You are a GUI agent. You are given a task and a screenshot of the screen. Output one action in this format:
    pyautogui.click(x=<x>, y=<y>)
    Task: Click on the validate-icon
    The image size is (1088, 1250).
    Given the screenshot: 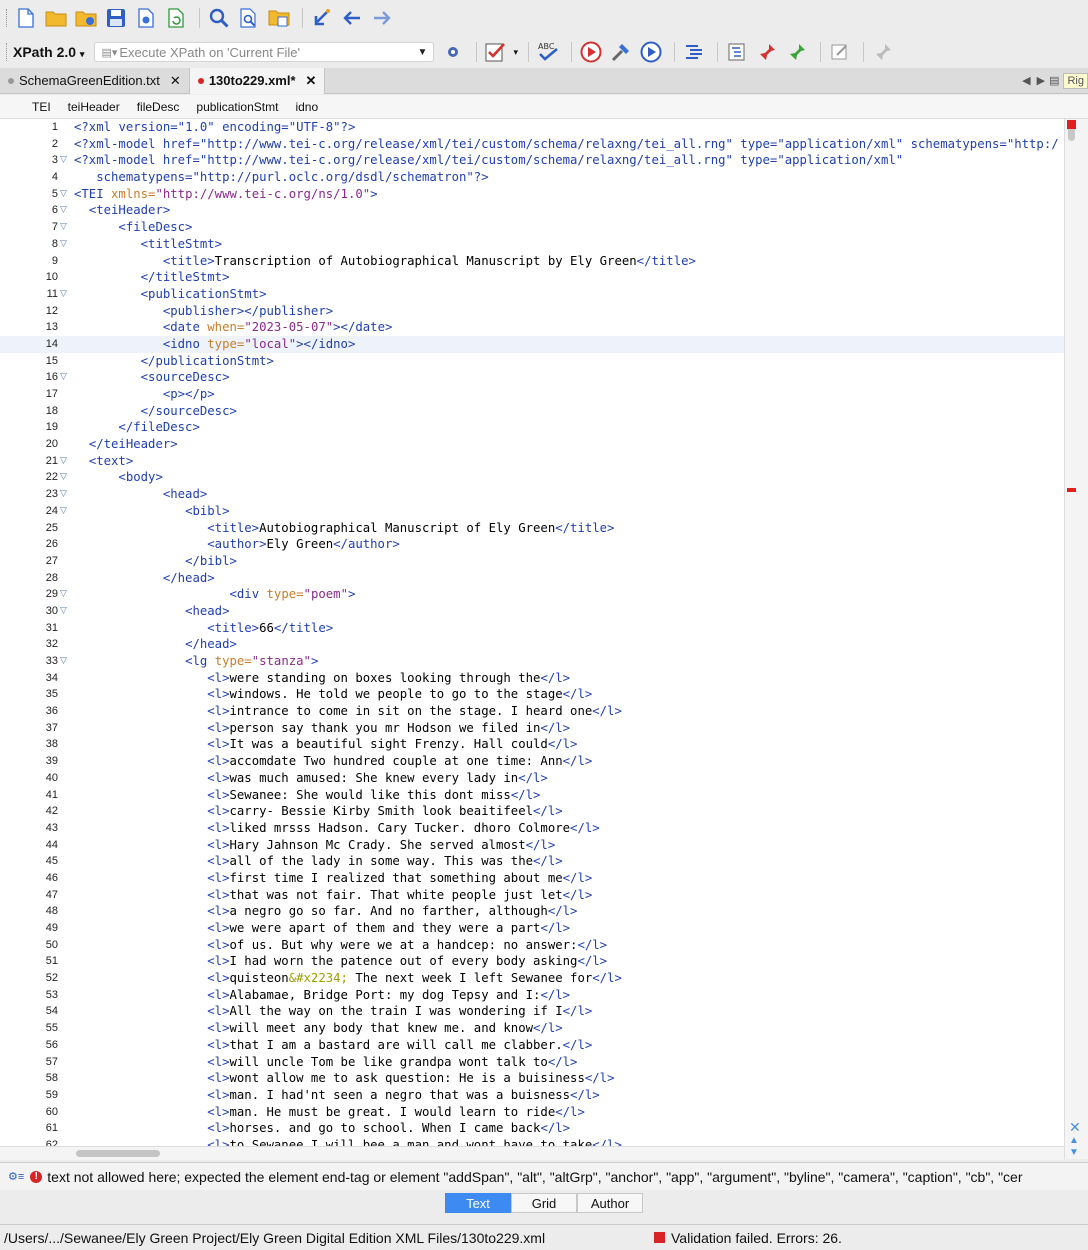 What is the action you would take?
    pyautogui.click(x=496, y=52)
    